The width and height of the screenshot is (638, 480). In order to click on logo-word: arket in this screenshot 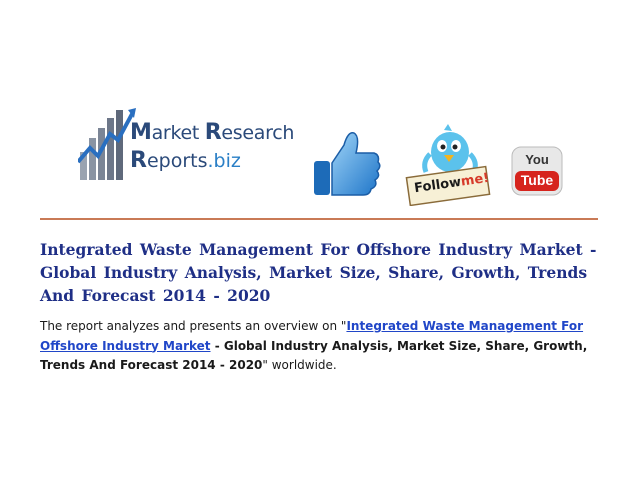, I will do `click(178, 133)`.